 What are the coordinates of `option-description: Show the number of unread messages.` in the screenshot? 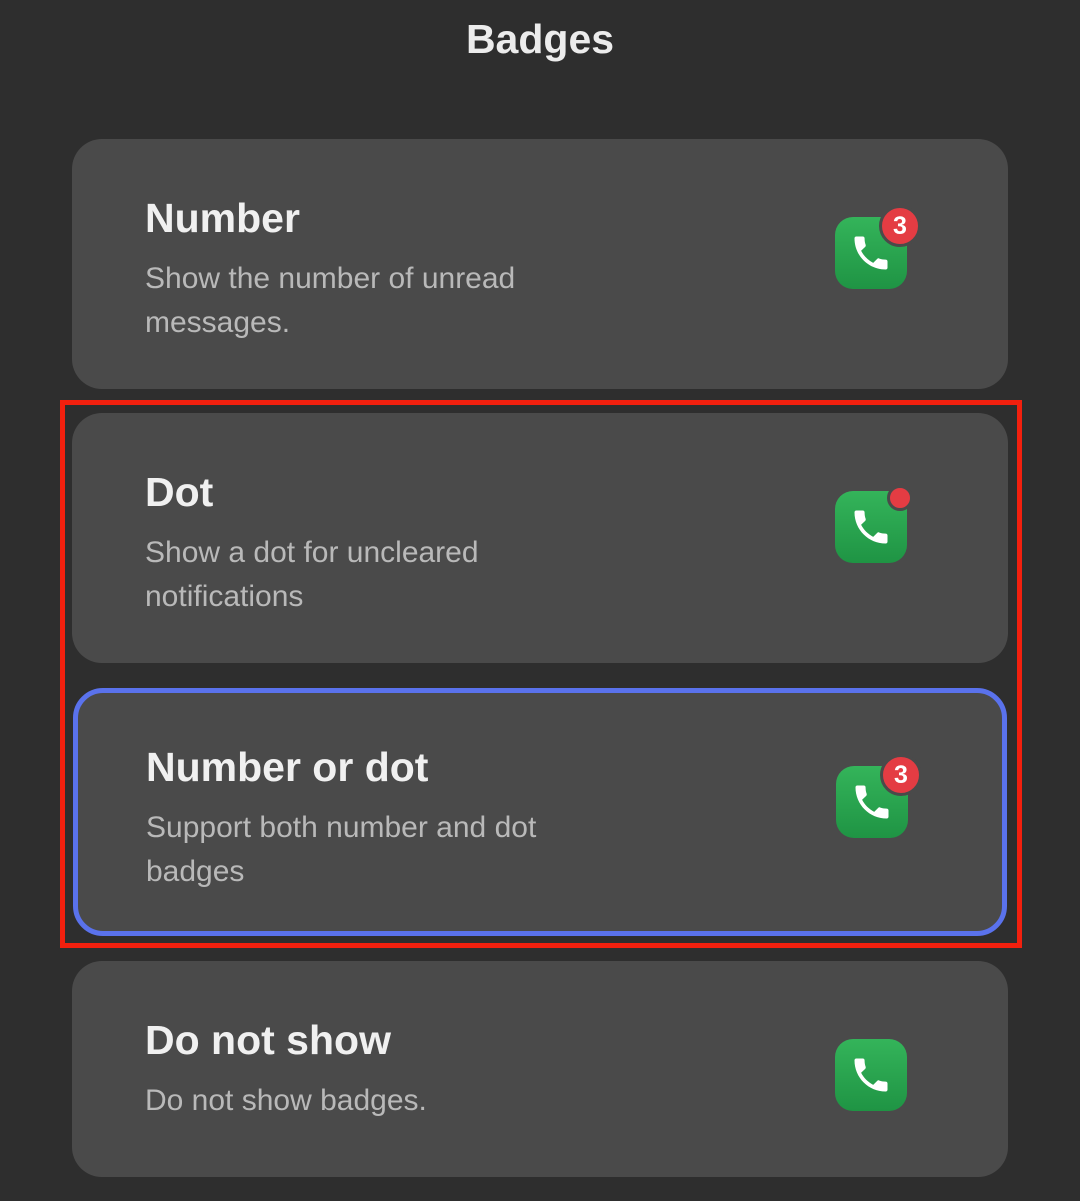 It's located at (330, 300).